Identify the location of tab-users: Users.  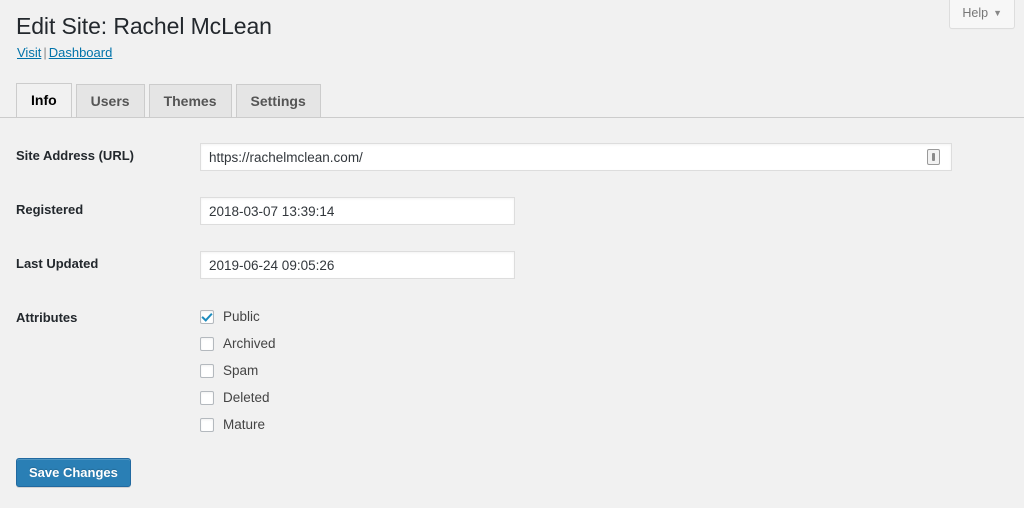
(110, 101).